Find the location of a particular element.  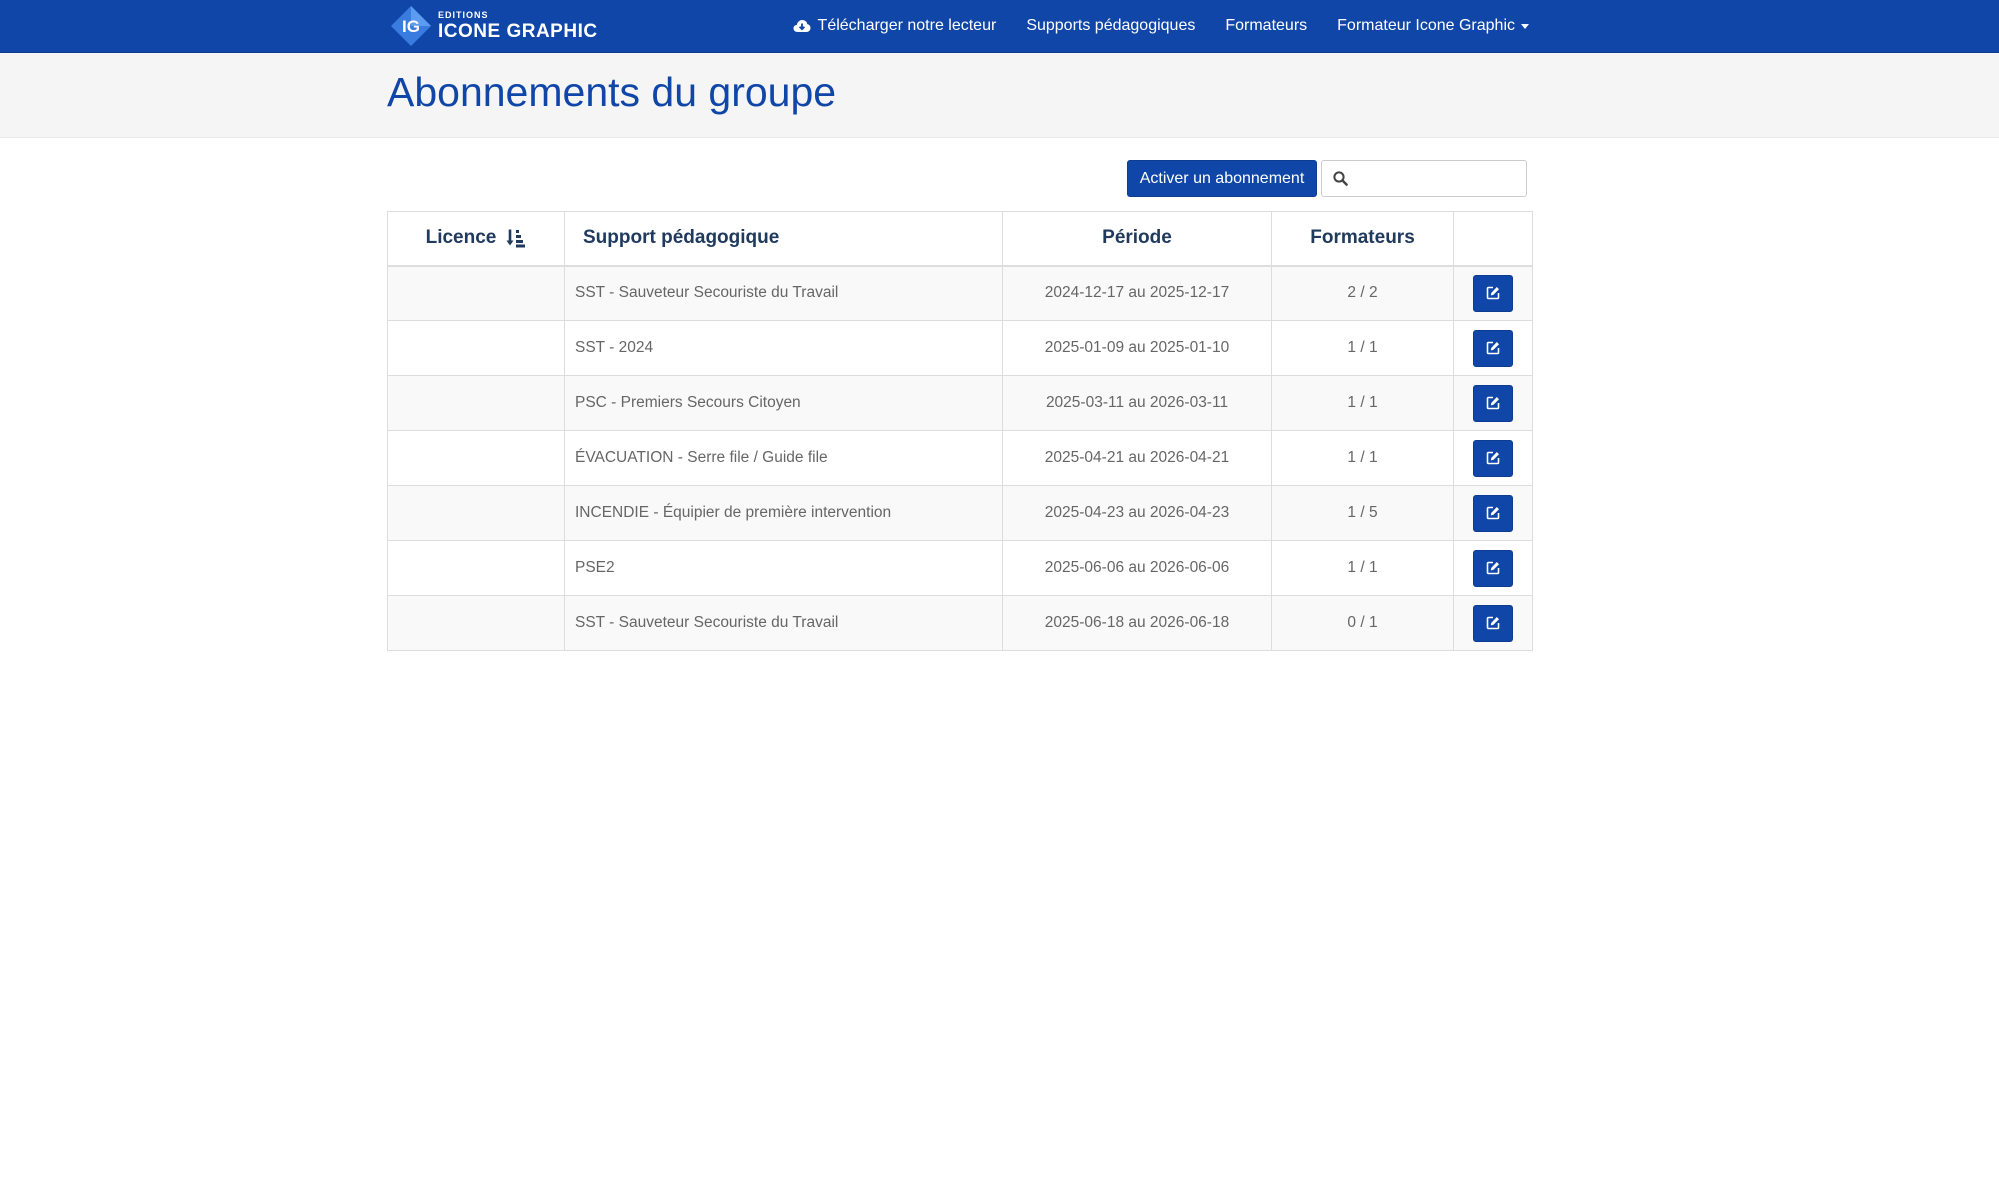

brand-name: ICONE GRAPHIC is located at coordinates (518, 31).